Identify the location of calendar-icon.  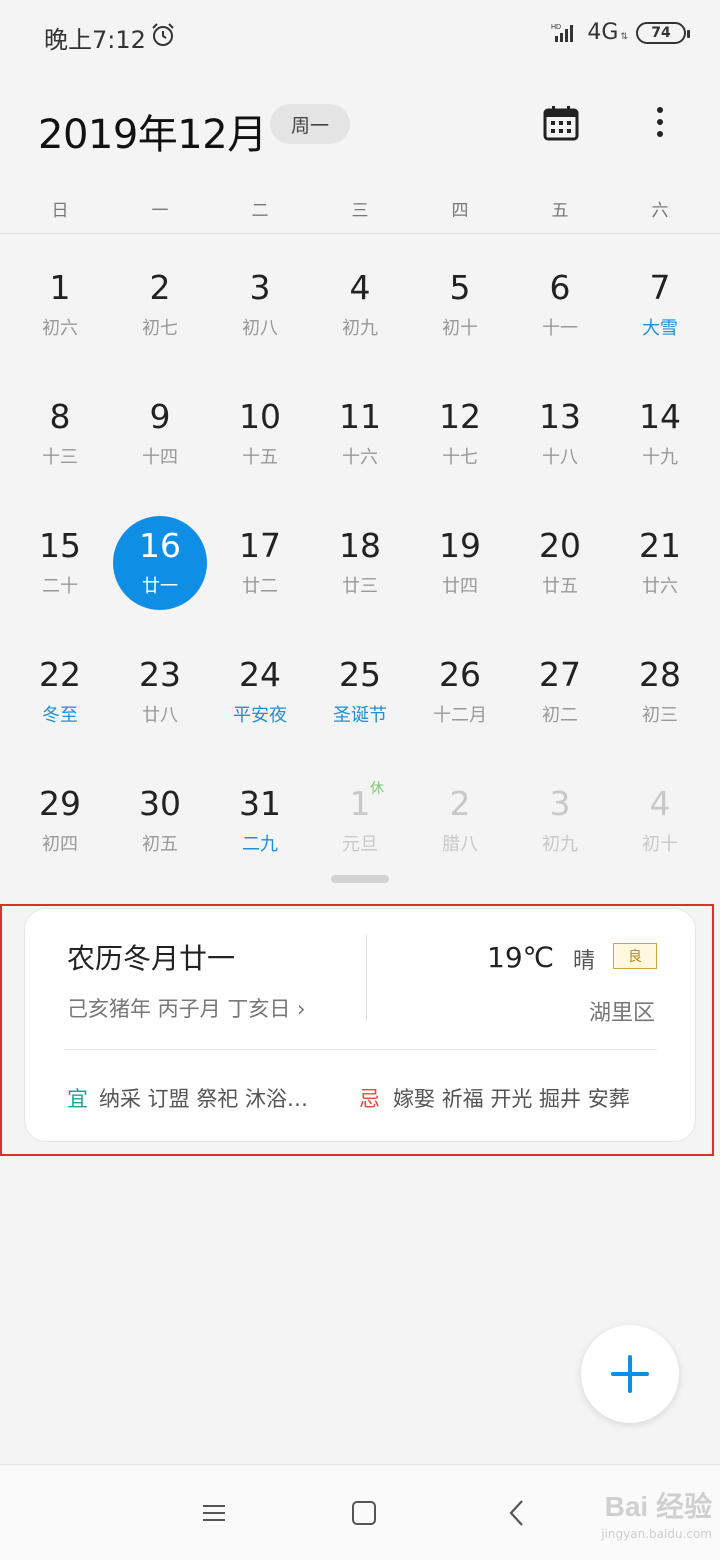
(561, 123).